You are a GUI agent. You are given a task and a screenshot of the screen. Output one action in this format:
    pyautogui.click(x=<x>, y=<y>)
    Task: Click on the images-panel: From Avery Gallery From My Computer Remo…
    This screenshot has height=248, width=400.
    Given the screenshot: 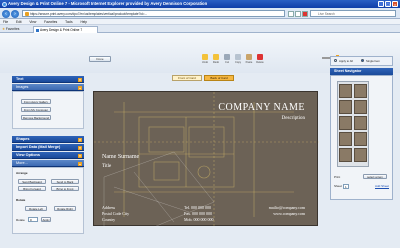 What is the action you would take?
    pyautogui.click(x=48, y=110)
    